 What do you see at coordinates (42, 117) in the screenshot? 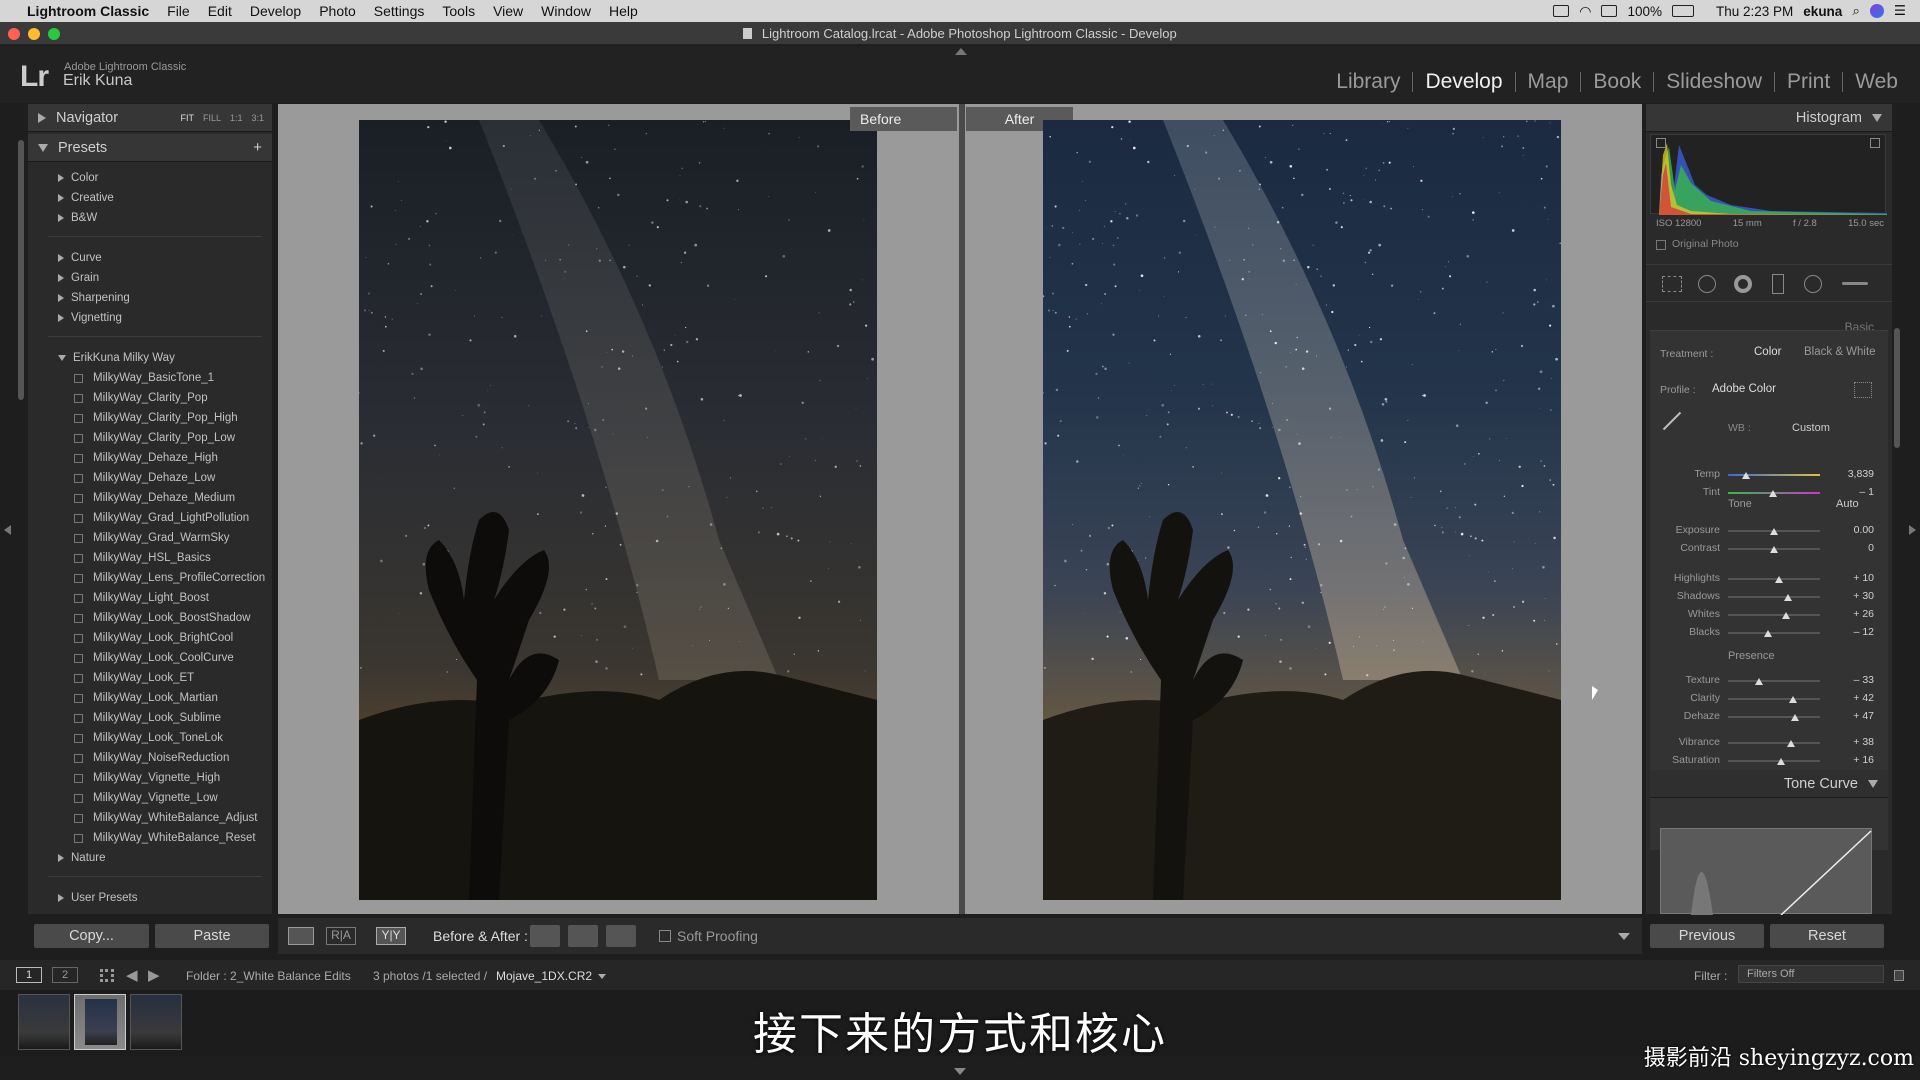
I see `navigator-expand-icon` at bounding box center [42, 117].